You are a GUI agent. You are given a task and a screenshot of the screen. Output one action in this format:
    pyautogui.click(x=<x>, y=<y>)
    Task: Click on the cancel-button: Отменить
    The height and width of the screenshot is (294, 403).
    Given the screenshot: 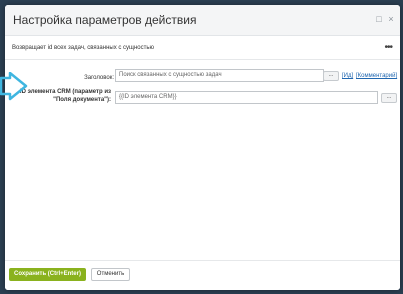 What is the action you would take?
    pyautogui.click(x=110, y=274)
    